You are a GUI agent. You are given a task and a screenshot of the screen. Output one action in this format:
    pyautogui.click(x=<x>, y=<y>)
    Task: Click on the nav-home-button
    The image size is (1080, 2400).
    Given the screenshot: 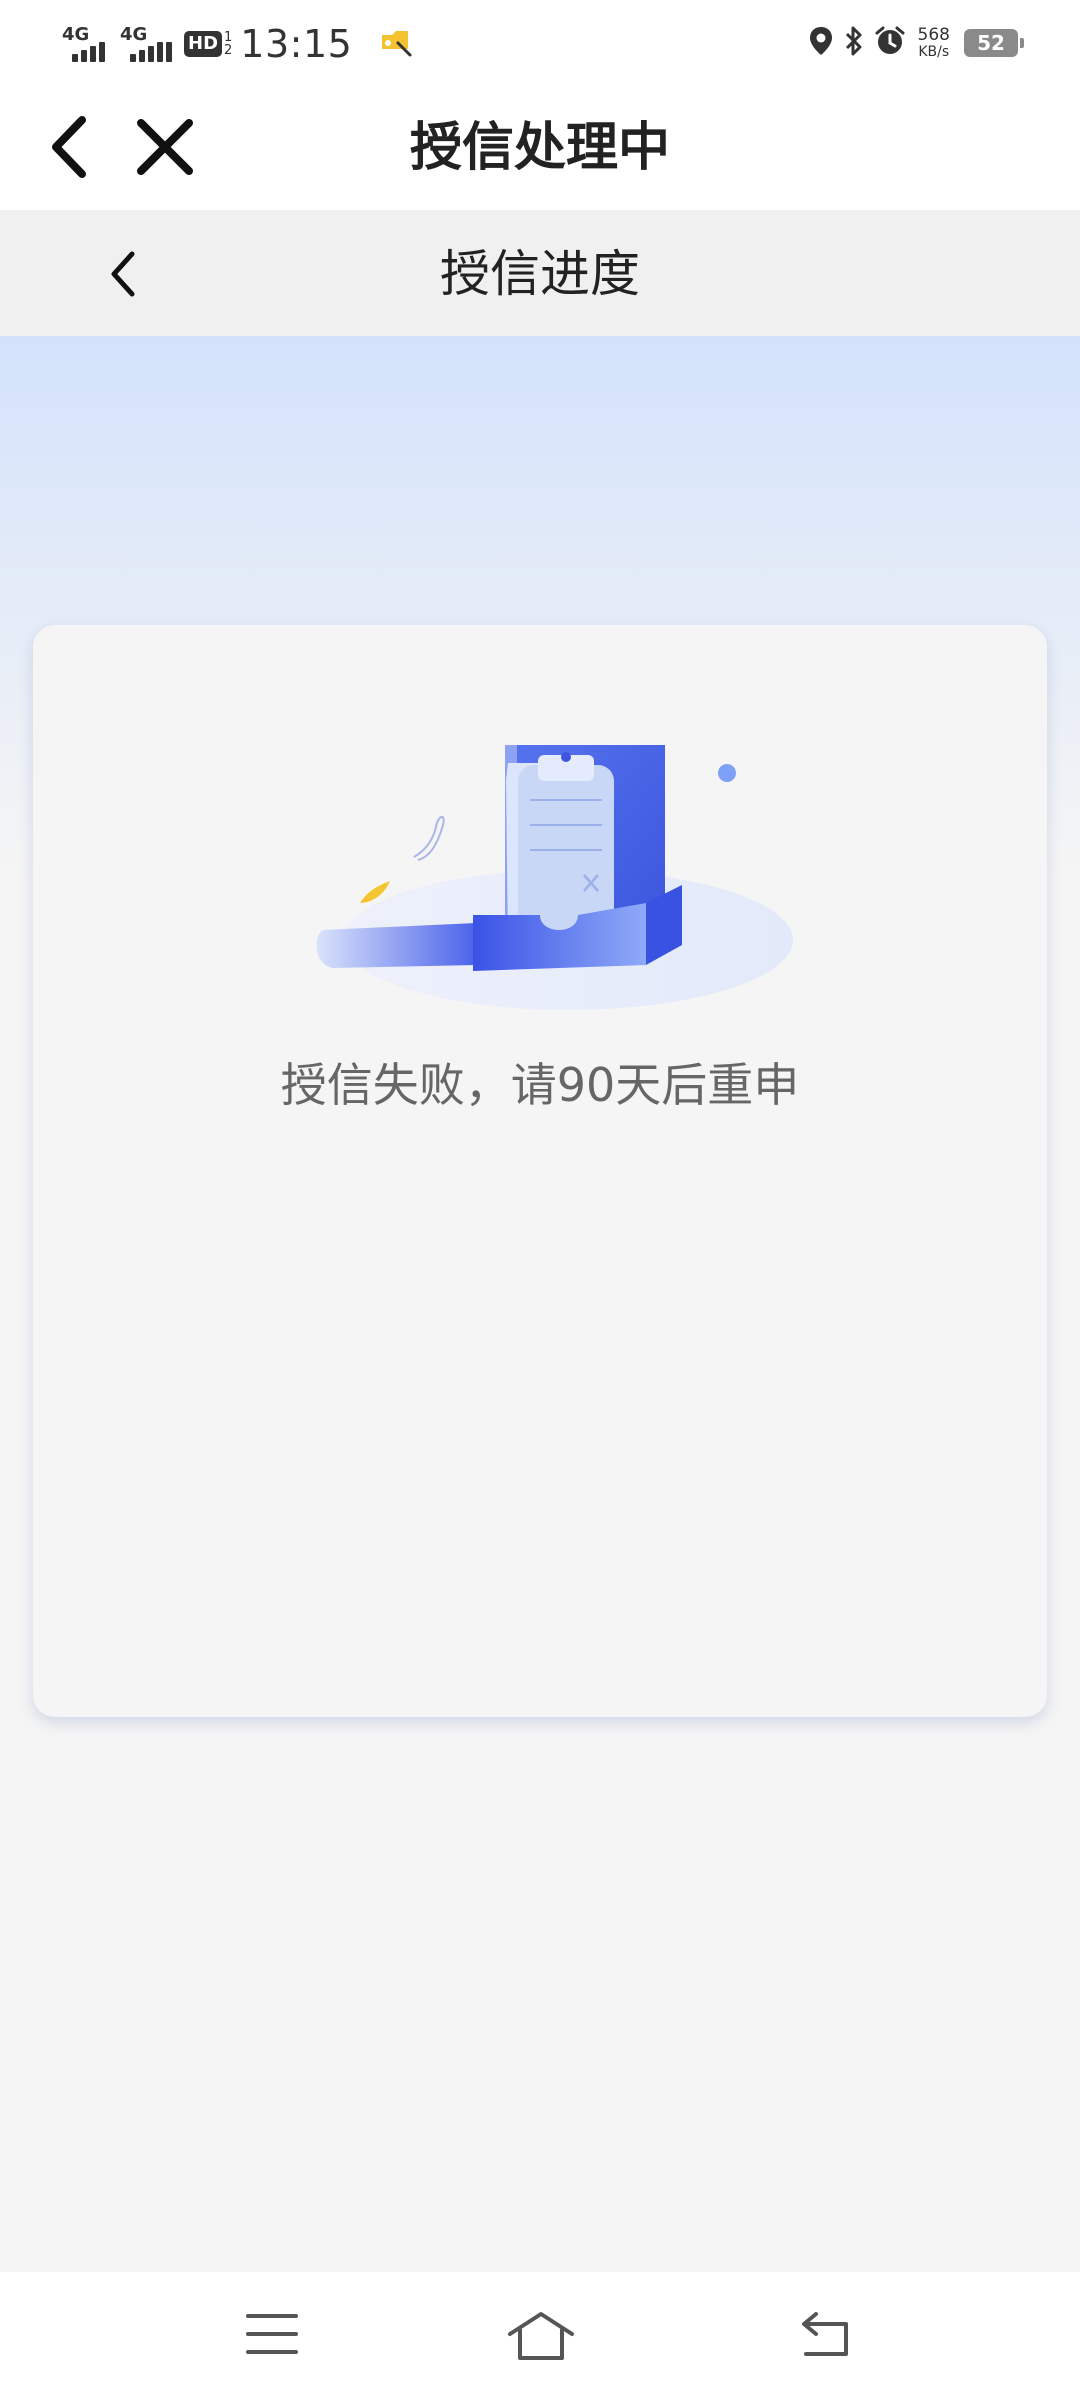 What is the action you would take?
    pyautogui.click(x=541, y=2336)
    